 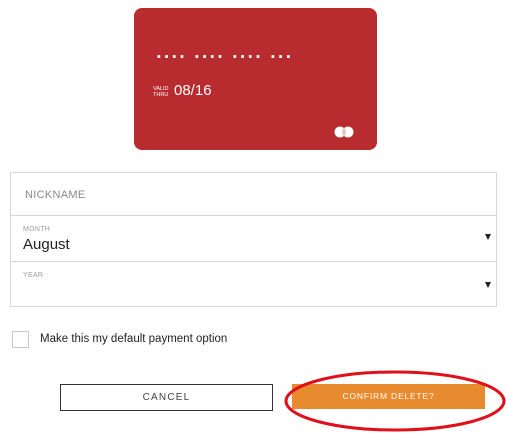 What do you see at coordinates (253, 284) in the screenshot?
I see `year-select: YEAR` at bounding box center [253, 284].